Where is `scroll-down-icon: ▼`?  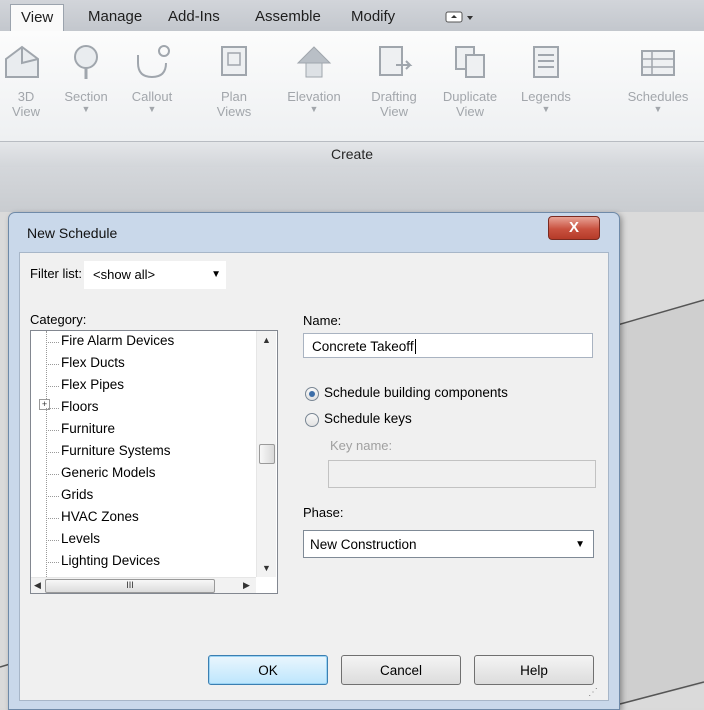
scroll-down-icon: ▼ is located at coordinates (266, 568).